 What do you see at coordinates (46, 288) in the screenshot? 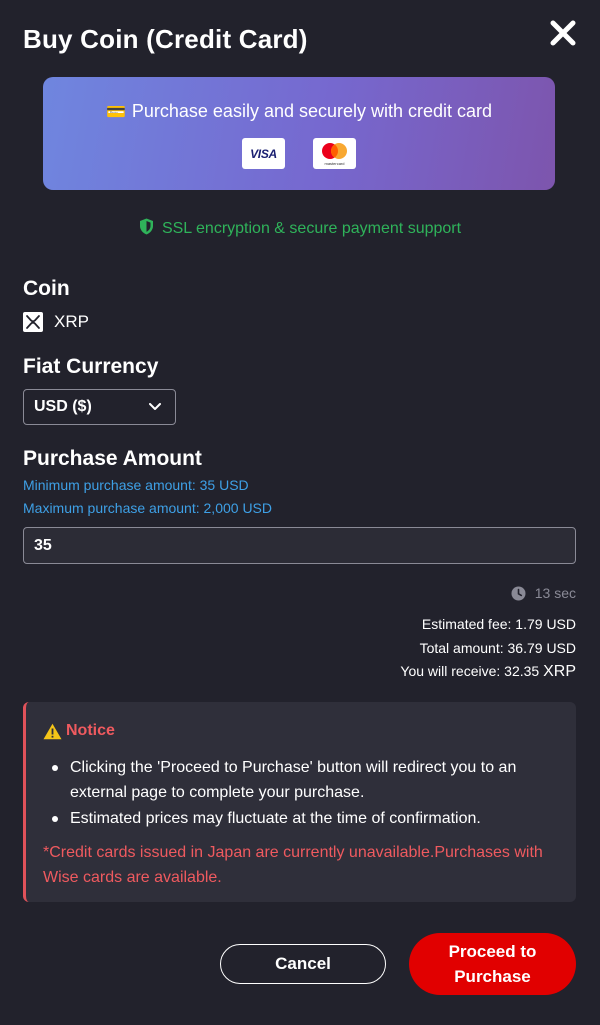
I see `coin-label: Coin` at bounding box center [46, 288].